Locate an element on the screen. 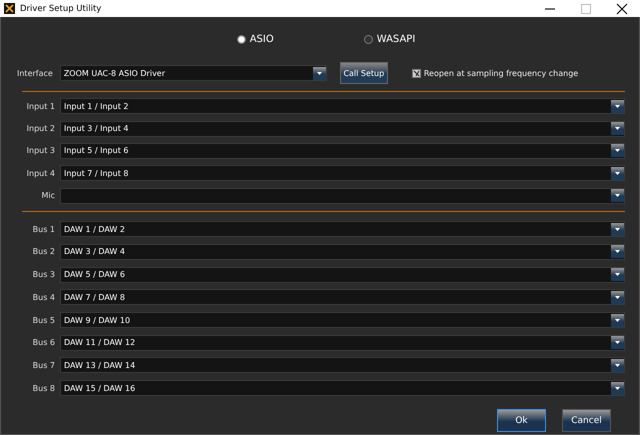  dropdown: DAW 7 / DAW 8 is located at coordinates (342, 297).